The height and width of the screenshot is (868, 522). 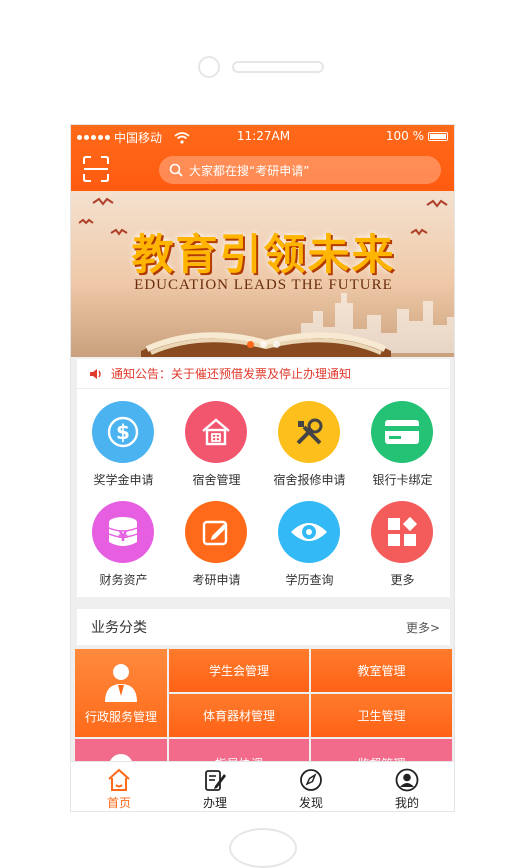 What do you see at coordinates (216, 480) in the screenshot?
I see `service-label: 宿舍管理` at bounding box center [216, 480].